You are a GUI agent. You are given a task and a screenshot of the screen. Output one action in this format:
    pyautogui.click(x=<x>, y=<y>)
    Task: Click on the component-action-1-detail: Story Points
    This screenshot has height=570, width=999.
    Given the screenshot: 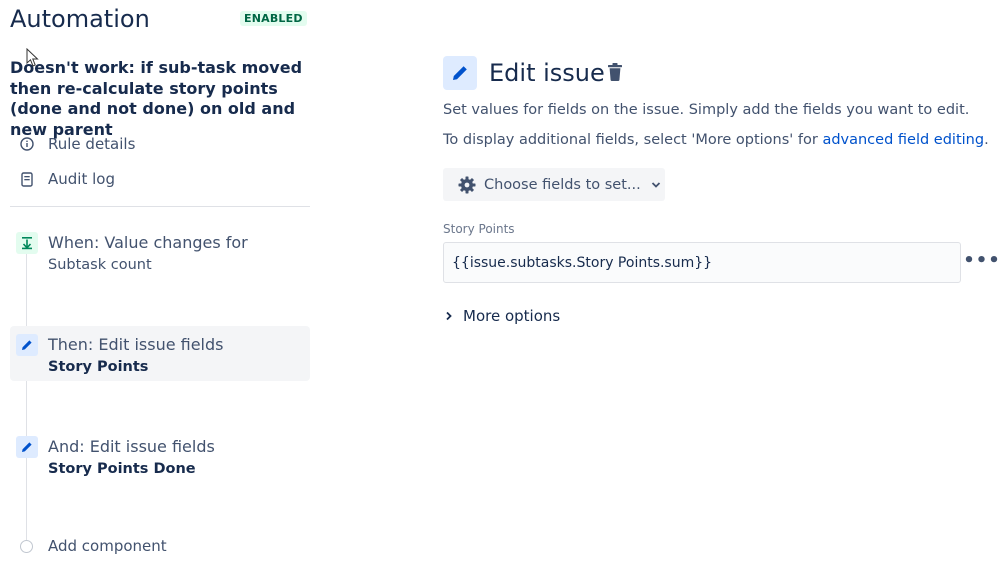 What is the action you would take?
    pyautogui.click(x=98, y=367)
    